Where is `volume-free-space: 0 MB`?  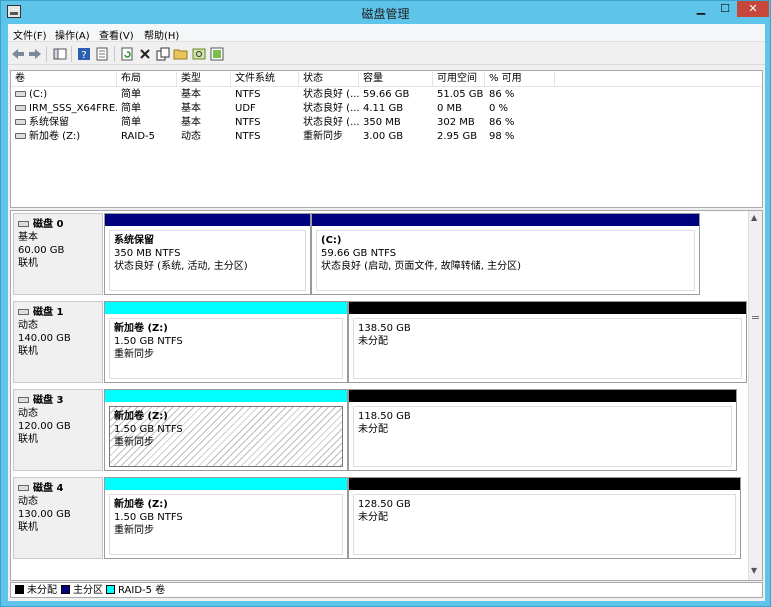 volume-free-space: 0 MB is located at coordinates (450, 108).